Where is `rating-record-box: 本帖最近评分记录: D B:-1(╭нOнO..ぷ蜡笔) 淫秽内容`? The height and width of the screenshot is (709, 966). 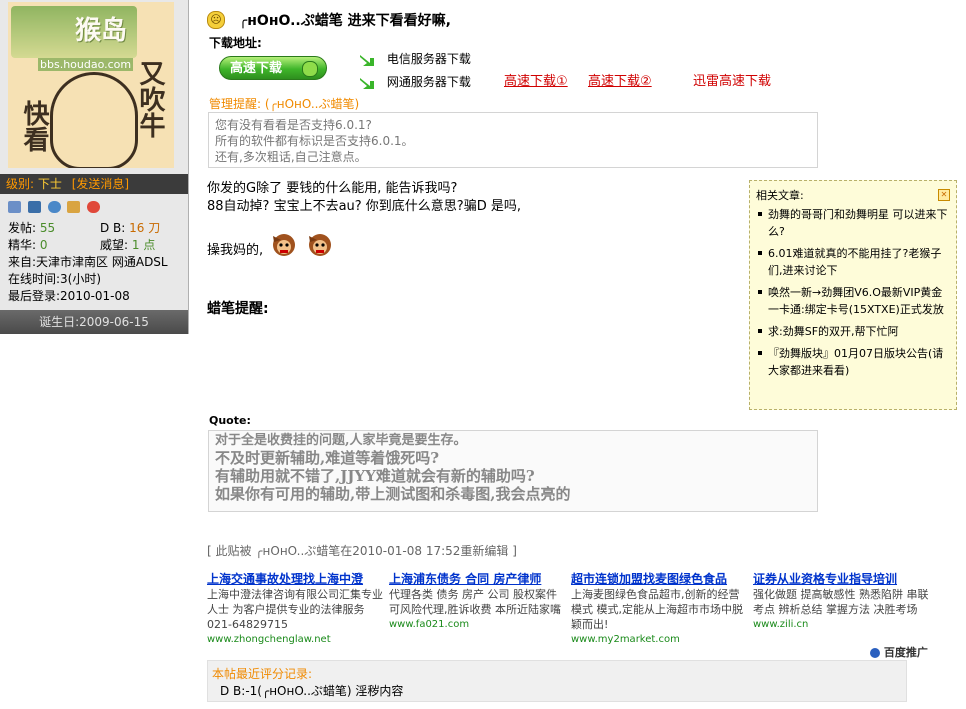
rating-record-box: 本帖最近评分记录: D B:-1(╭нOнO..ぷ蜡笔) 淫秽内容 is located at coordinates (557, 681).